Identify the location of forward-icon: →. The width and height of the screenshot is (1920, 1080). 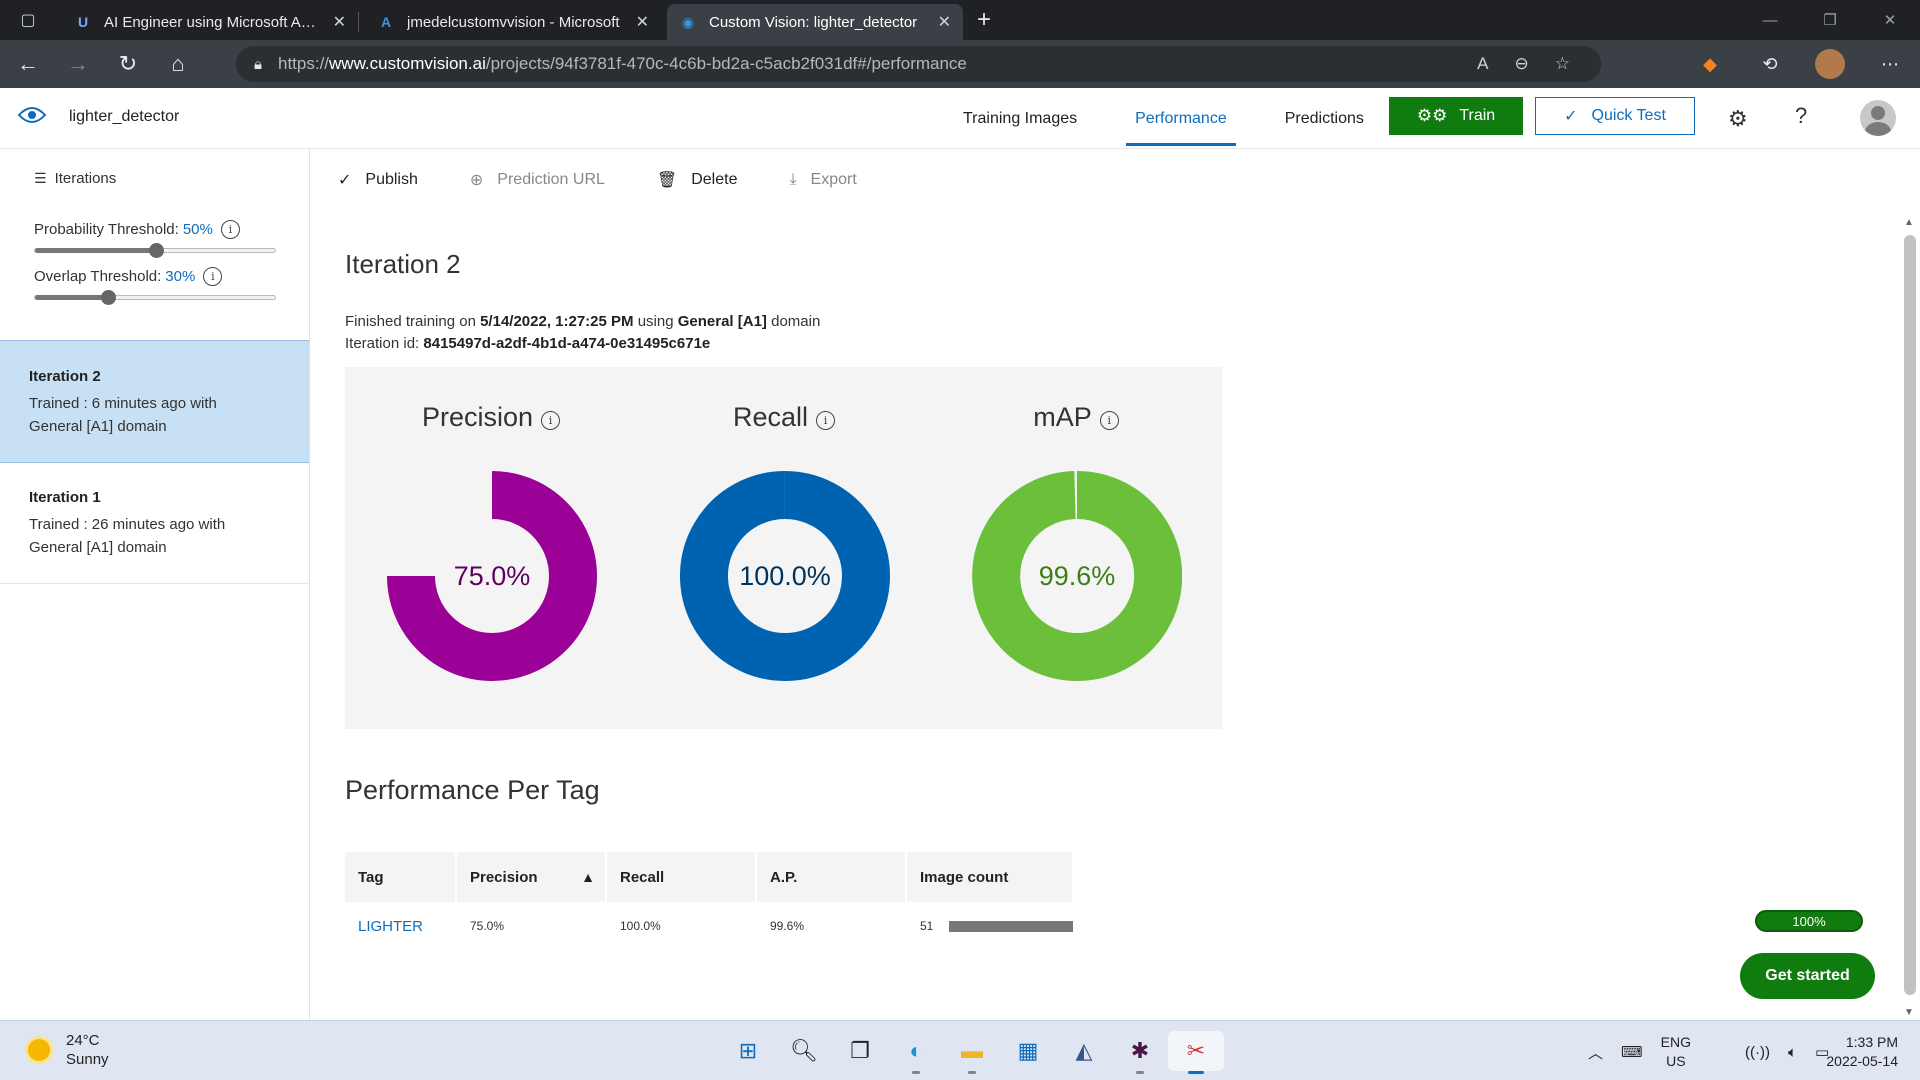
(78, 64).